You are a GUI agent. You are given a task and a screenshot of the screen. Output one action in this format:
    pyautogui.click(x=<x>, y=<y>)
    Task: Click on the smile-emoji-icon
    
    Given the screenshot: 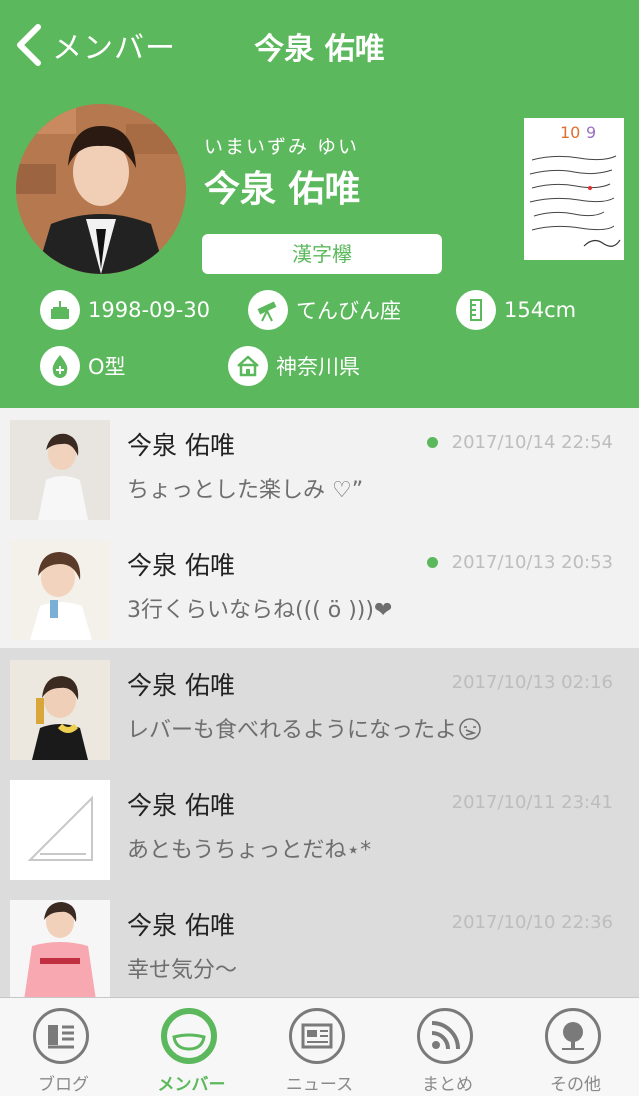 What is the action you would take?
    pyautogui.click(x=470, y=729)
    